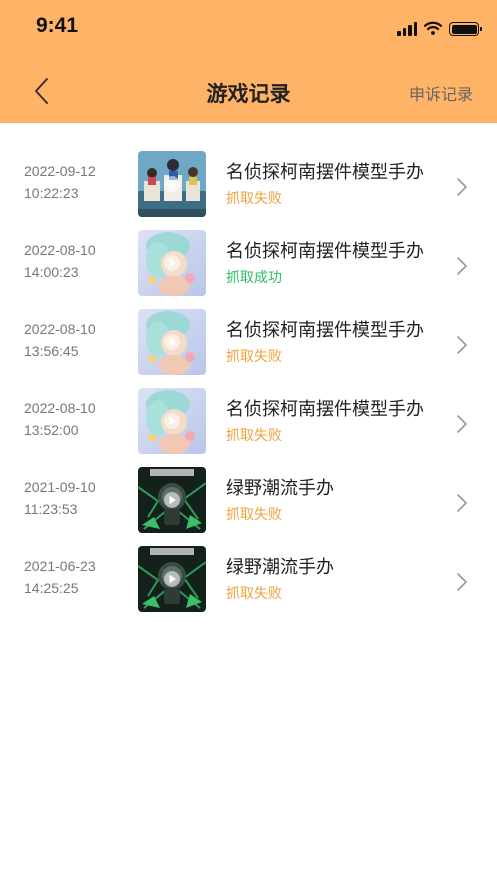  What do you see at coordinates (57, 25) in the screenshot?
I see `status-time: 9:41` at bounding box center [57, 25].